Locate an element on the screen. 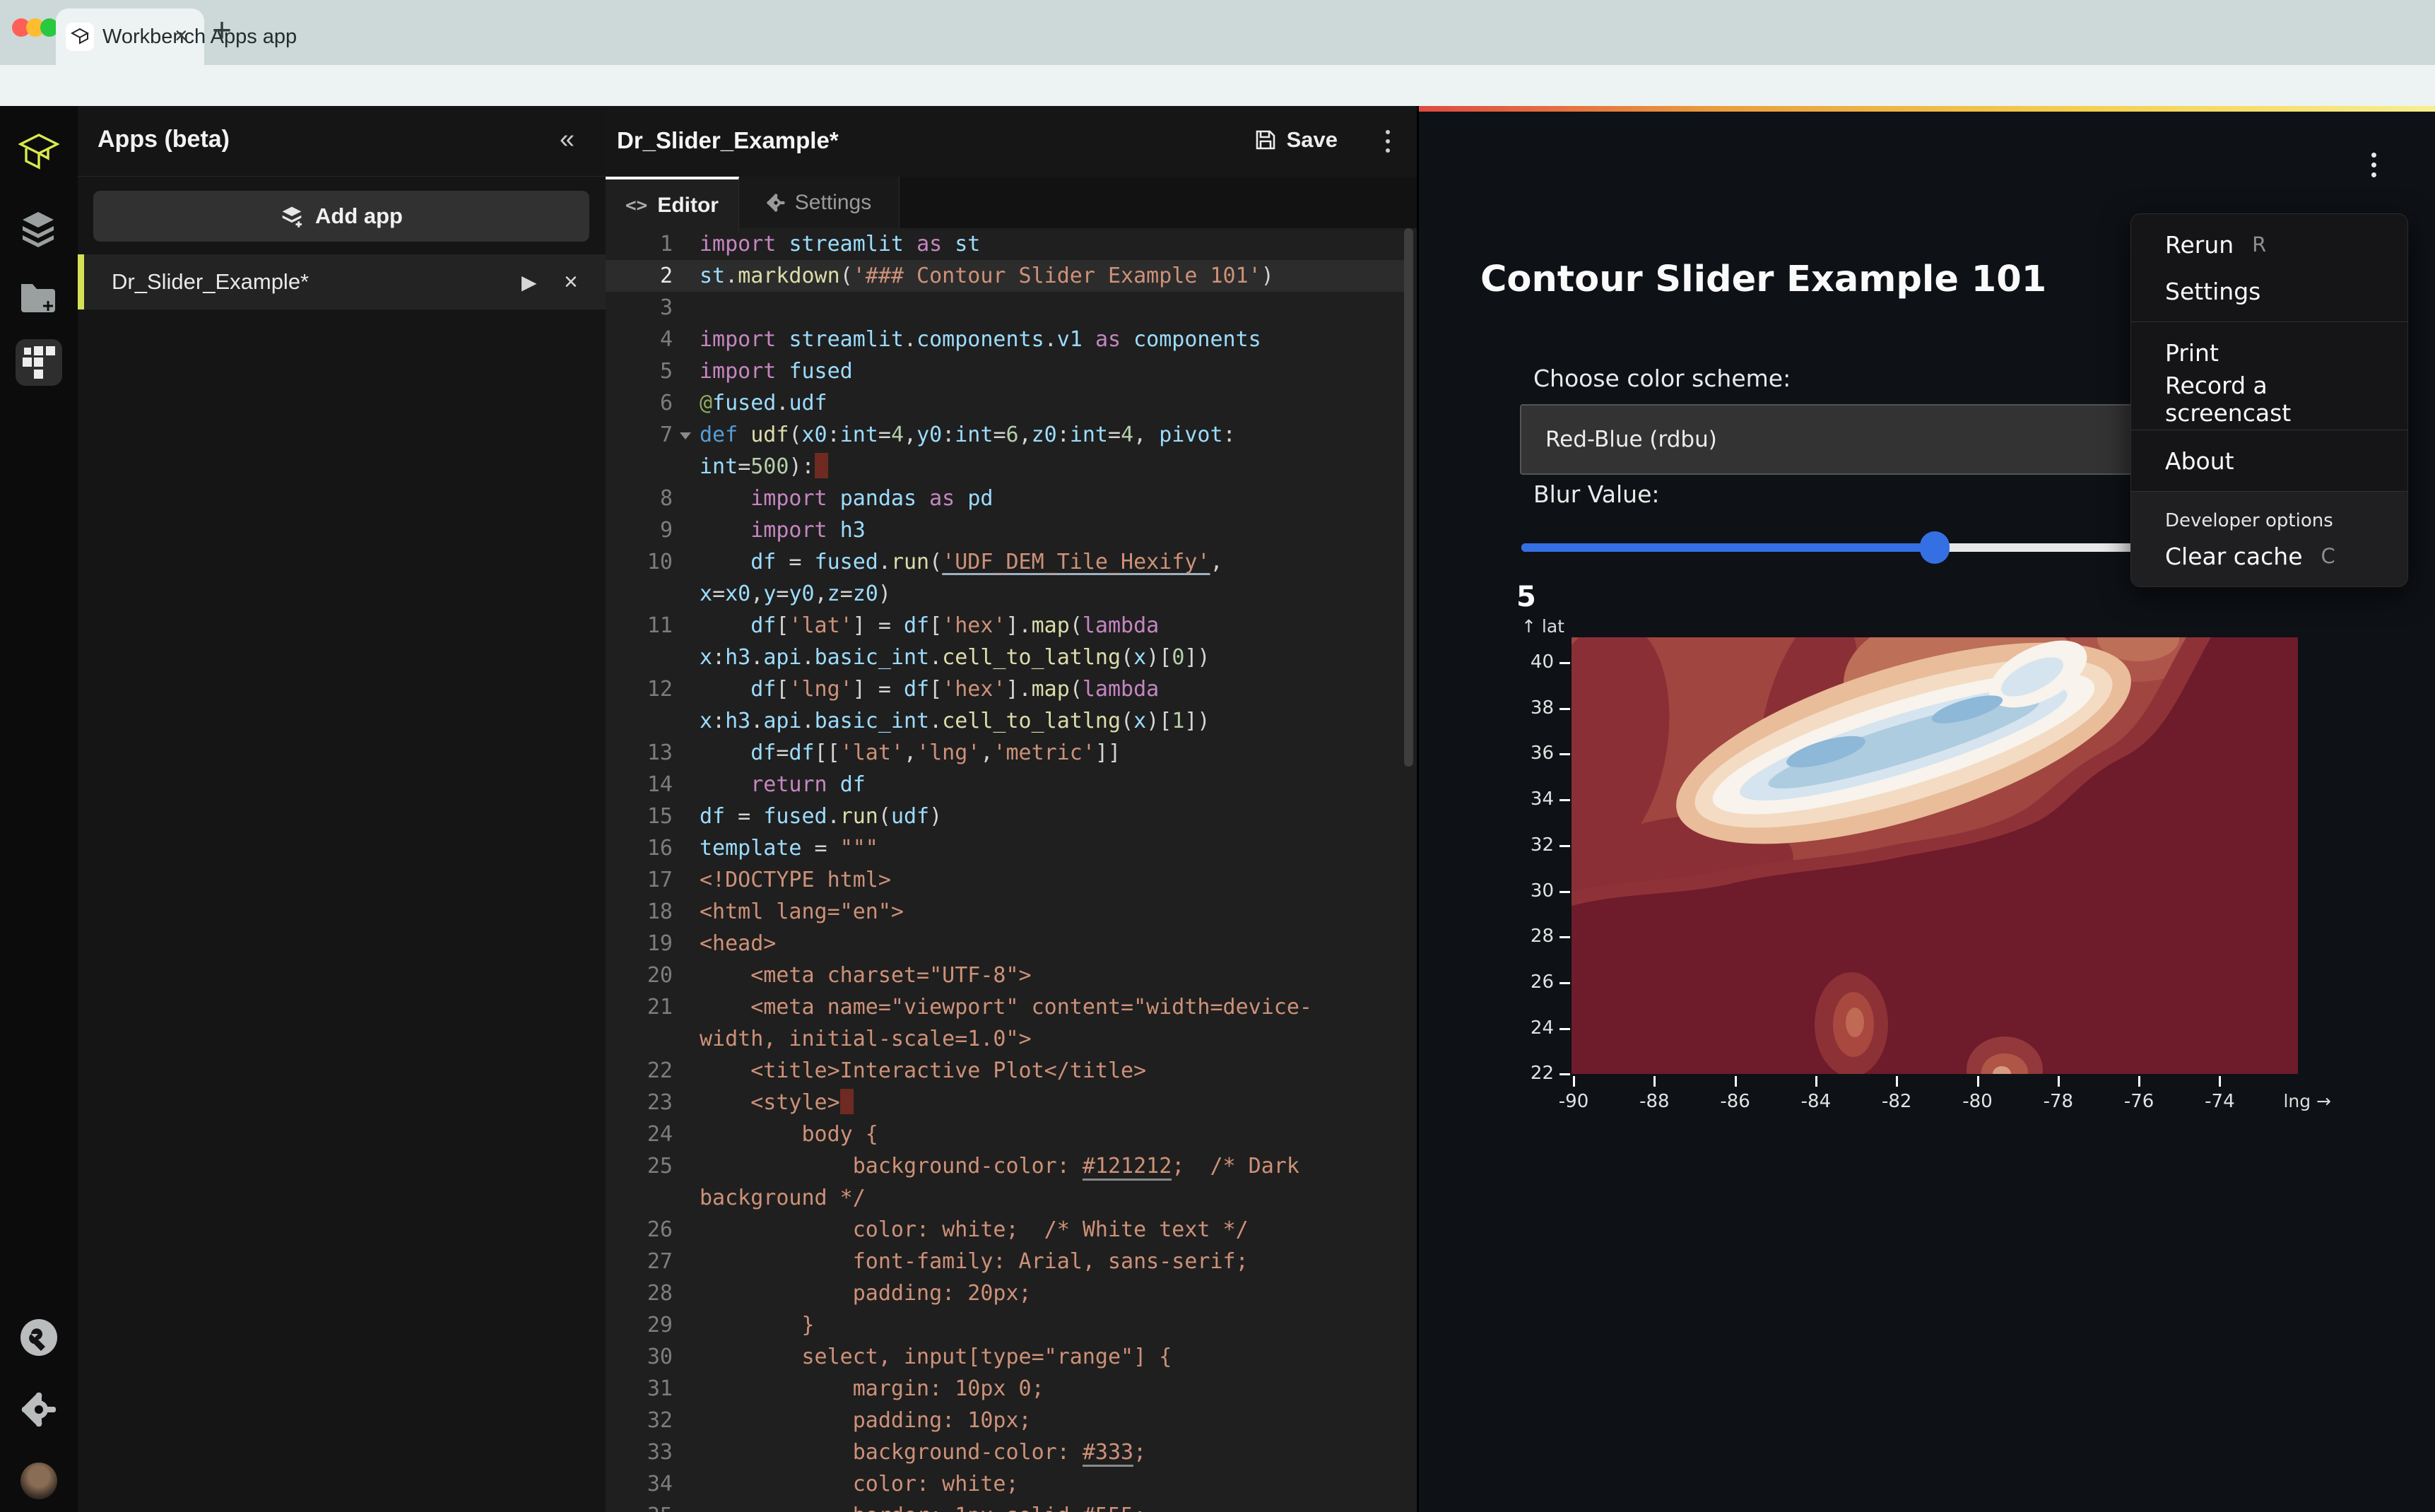 This screenshot has height=1512, width=2435. fused-logo-icon is located at coordinates (39, 156).